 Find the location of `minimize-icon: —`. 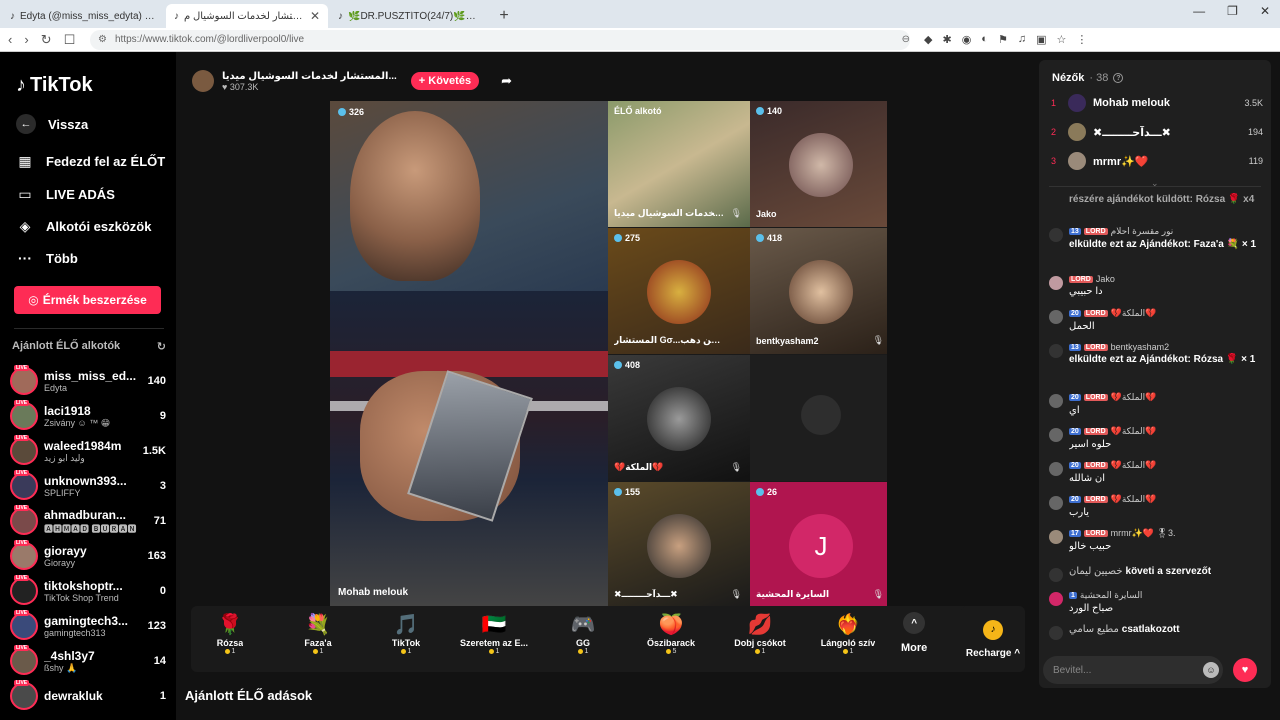

minimize-icon: — is located at coordinates (1199, 11).